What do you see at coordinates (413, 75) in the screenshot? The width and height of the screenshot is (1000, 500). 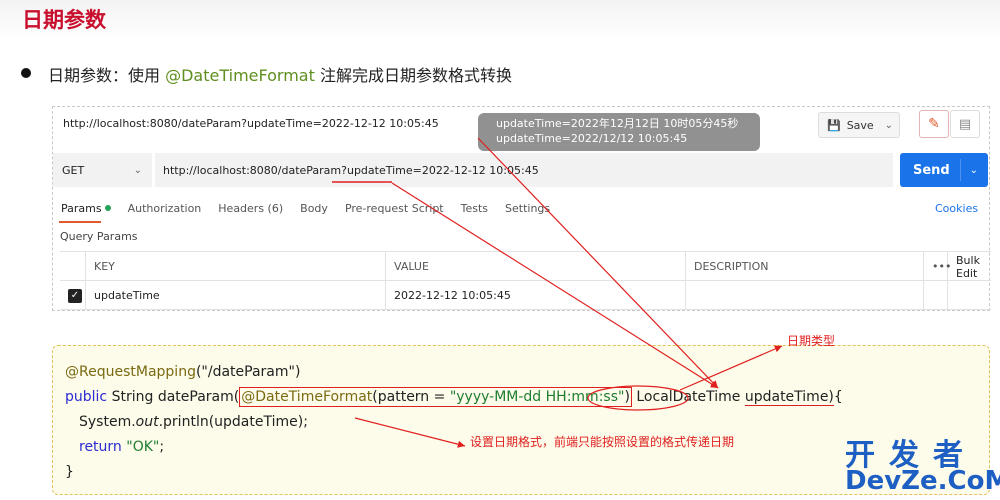 I see `bullet-suffix: 注解完成日期参数格式转换` at bounding box center [413, 75].